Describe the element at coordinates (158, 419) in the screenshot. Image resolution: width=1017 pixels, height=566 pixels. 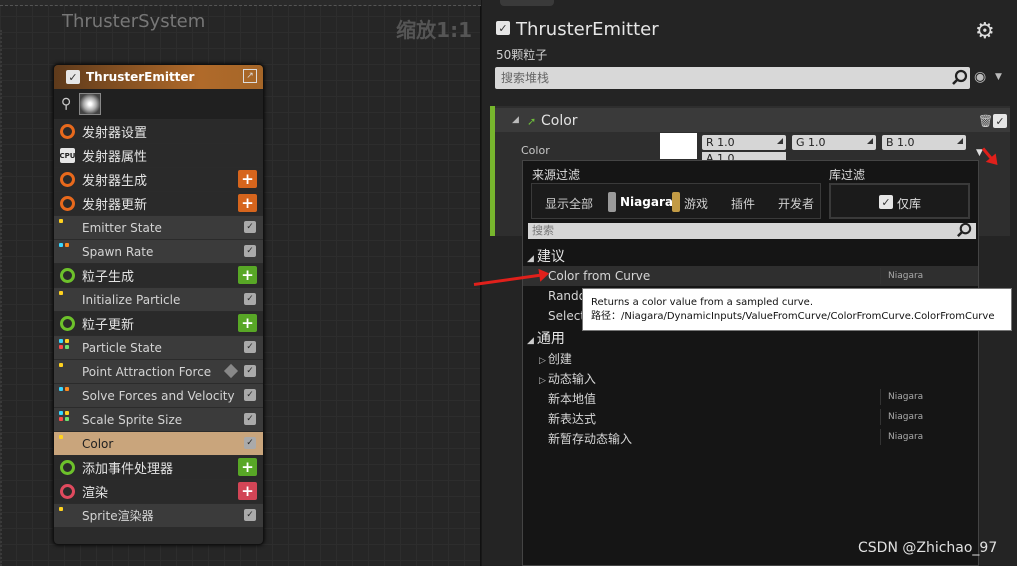
I see `stack-row: Scale Sprite Size ✓` at that location.